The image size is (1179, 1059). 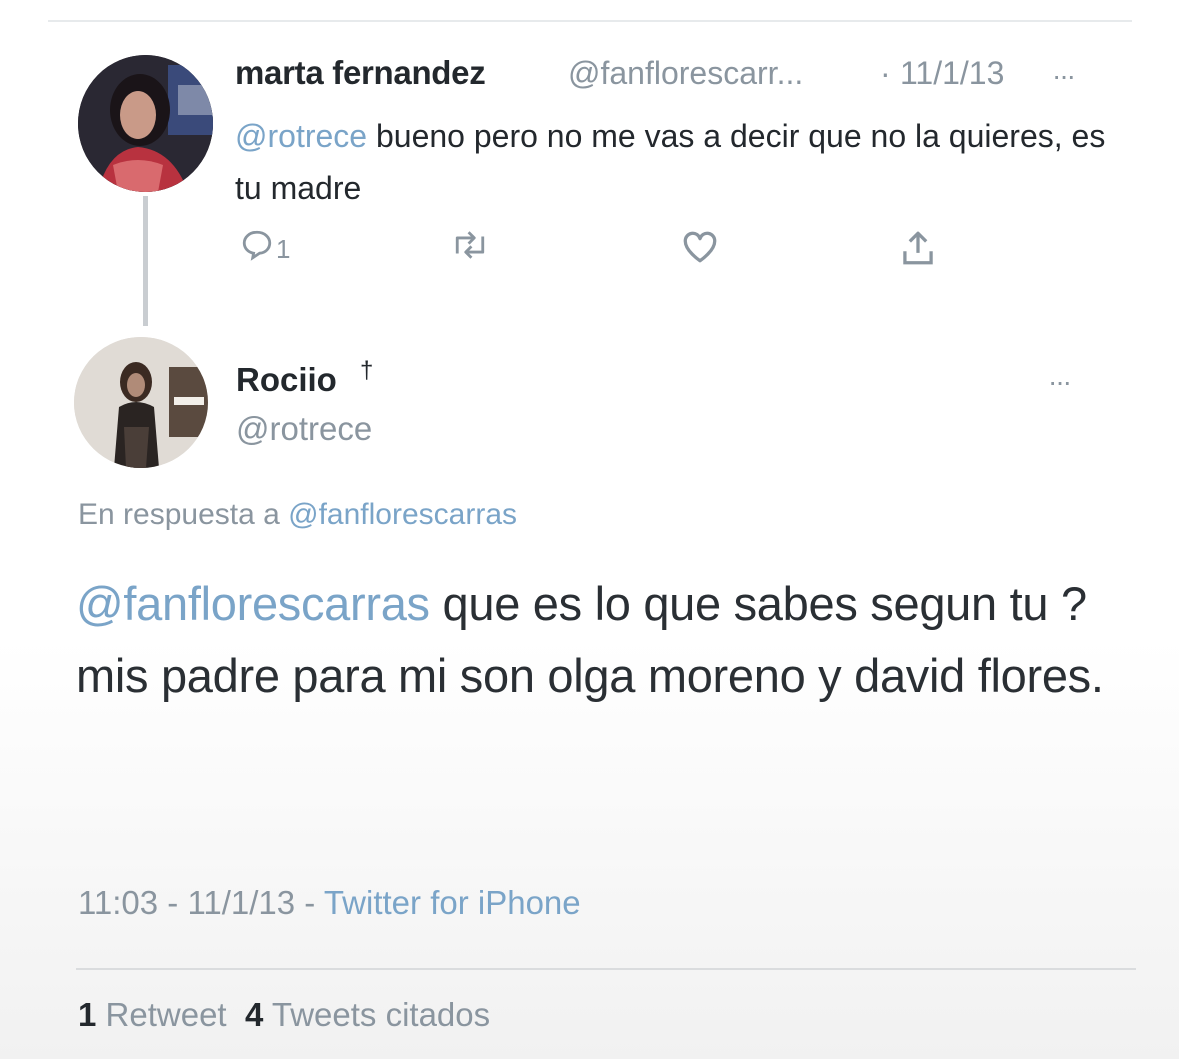 What do you see at coordinates (301, 136) in the screenshot?
I see `parent-mention-link: @rotrece` at bounding box center [301, 136].